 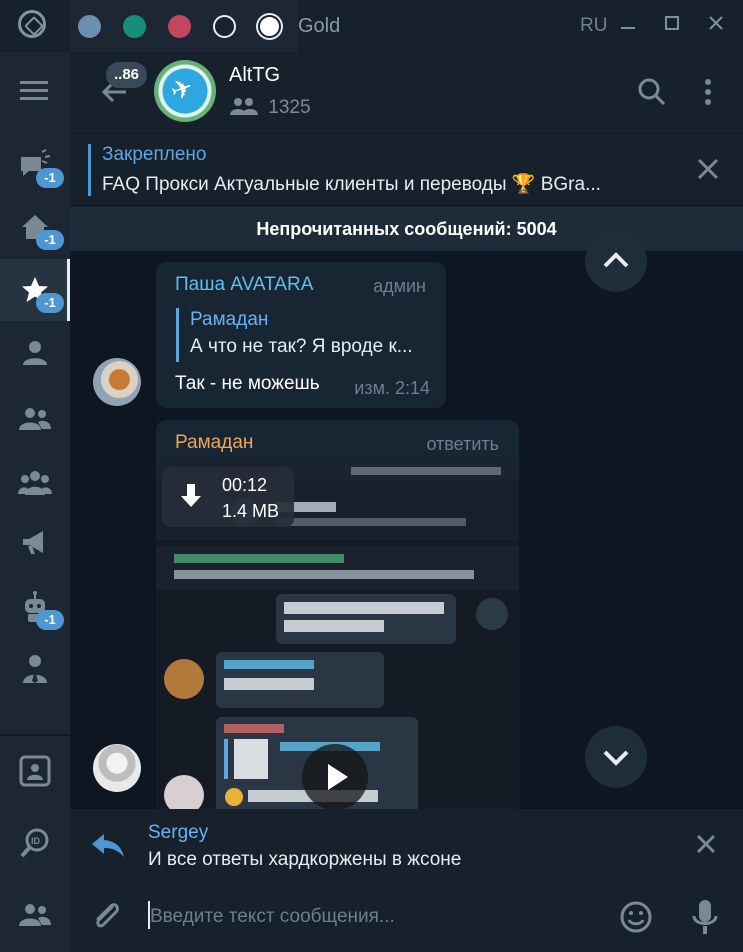 I want to click on download-icon, so click(x=191, y=495).